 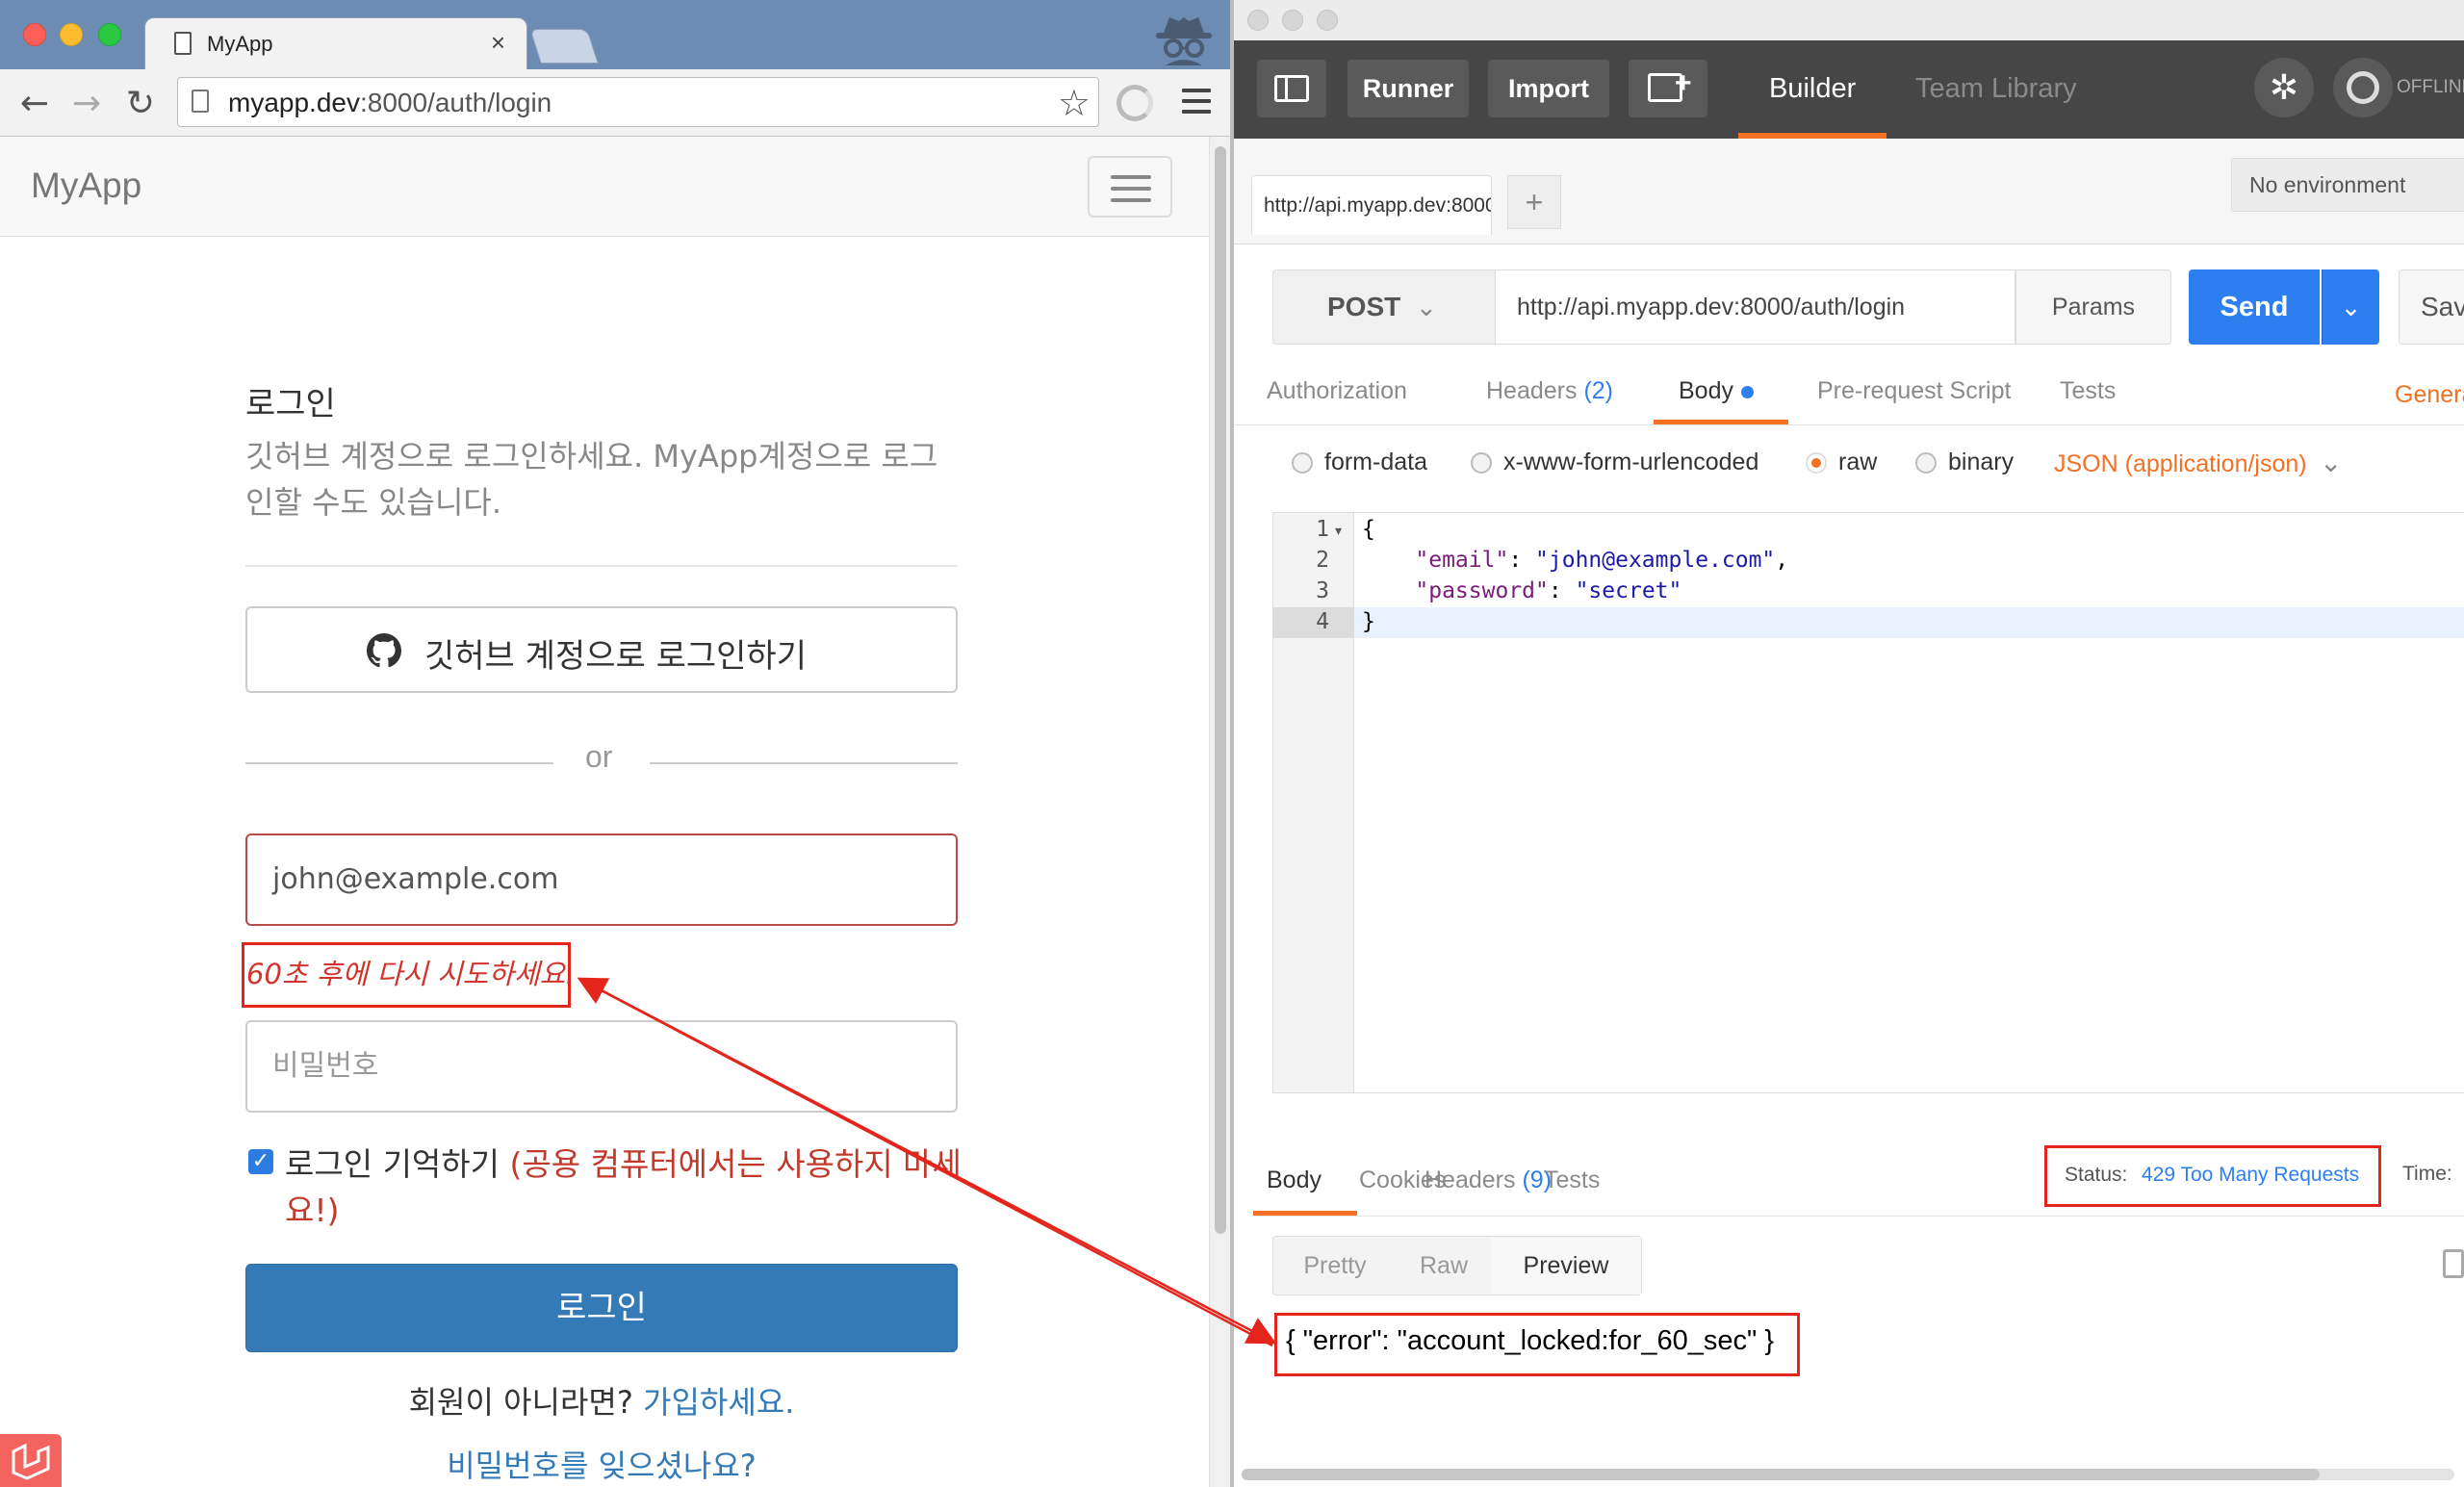 What do you see at coordinates (1868, 622) in the screenshot?
I see `active-line-highlight` at bounding box center [1868, 622].